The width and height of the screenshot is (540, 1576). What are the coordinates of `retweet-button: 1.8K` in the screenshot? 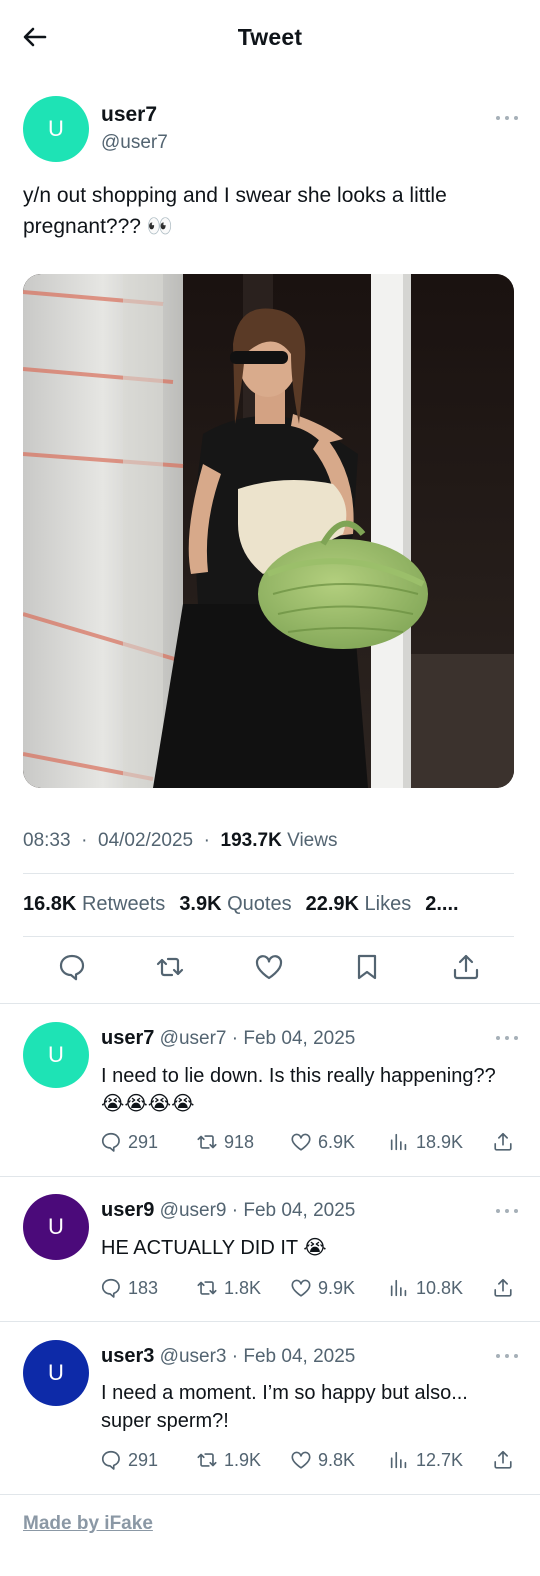 It's located at (228, 1288).